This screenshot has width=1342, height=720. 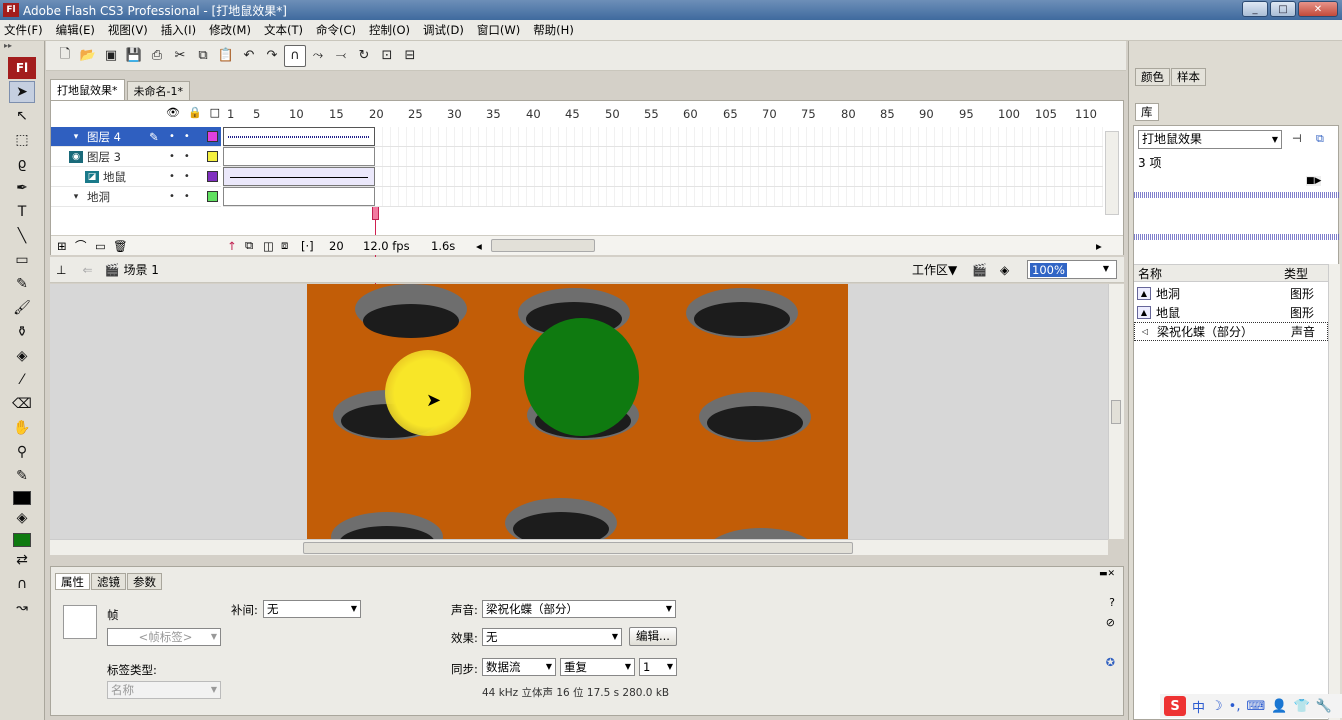 I want to click on lock-icon: 🔒, so click(x=195, y=112).